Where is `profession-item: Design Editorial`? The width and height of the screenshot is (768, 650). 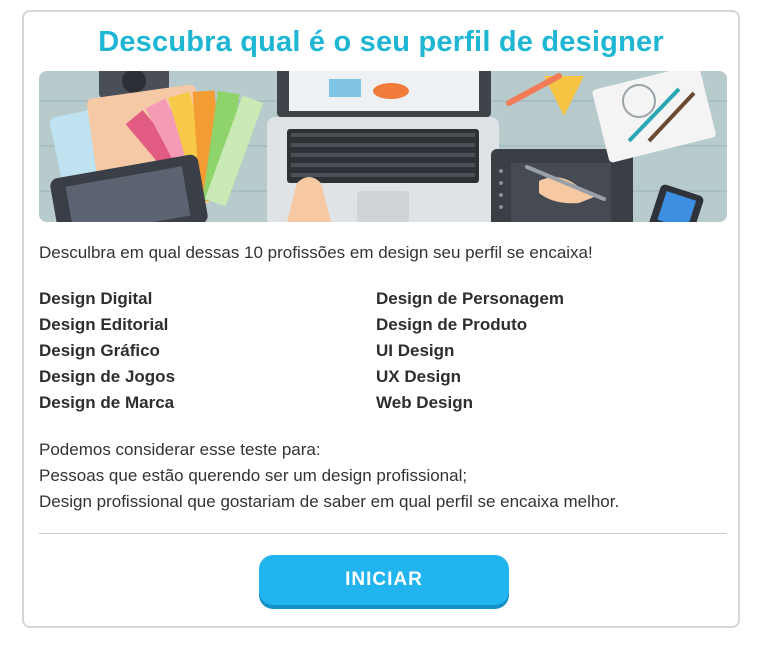
profession-item: Design Editorial is located at coordinates (104, 324).